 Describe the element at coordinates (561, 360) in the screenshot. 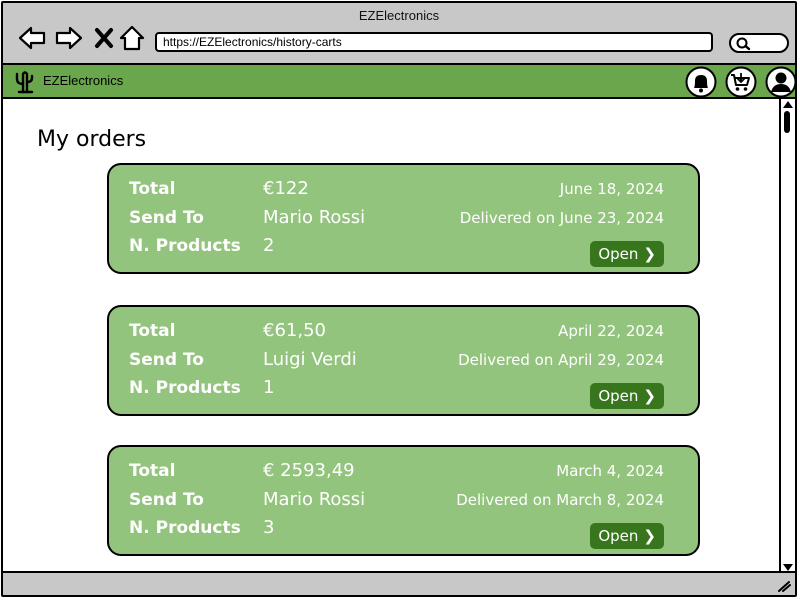

I see `delivery-status: Delivered on April 29, 2024` at that location.